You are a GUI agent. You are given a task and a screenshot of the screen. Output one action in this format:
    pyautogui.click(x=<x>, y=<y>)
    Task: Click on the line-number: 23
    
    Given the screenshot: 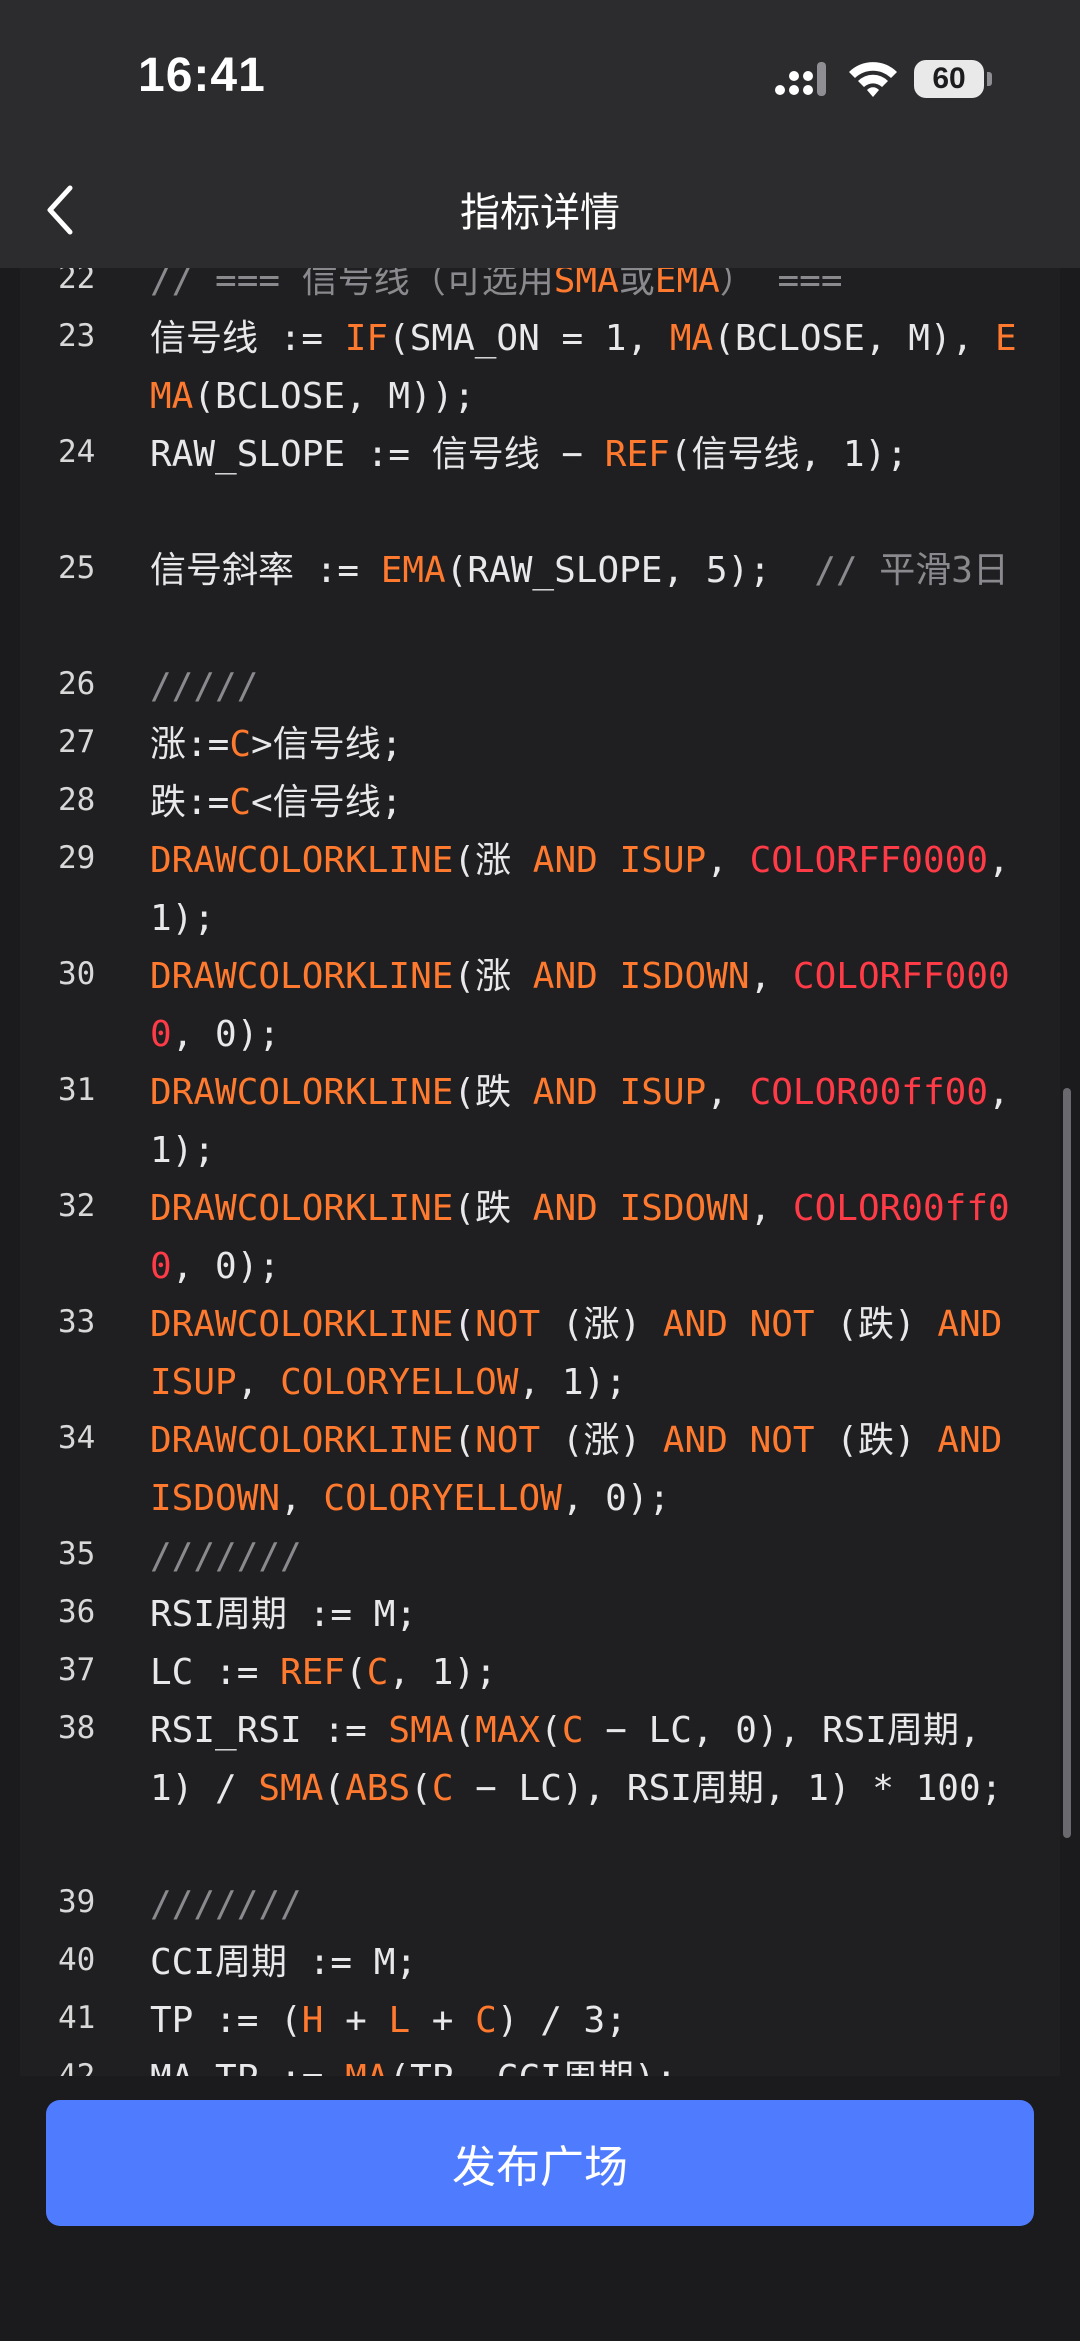 What is the action you would take?
    pyautogui.click(x=77, y=336)
    